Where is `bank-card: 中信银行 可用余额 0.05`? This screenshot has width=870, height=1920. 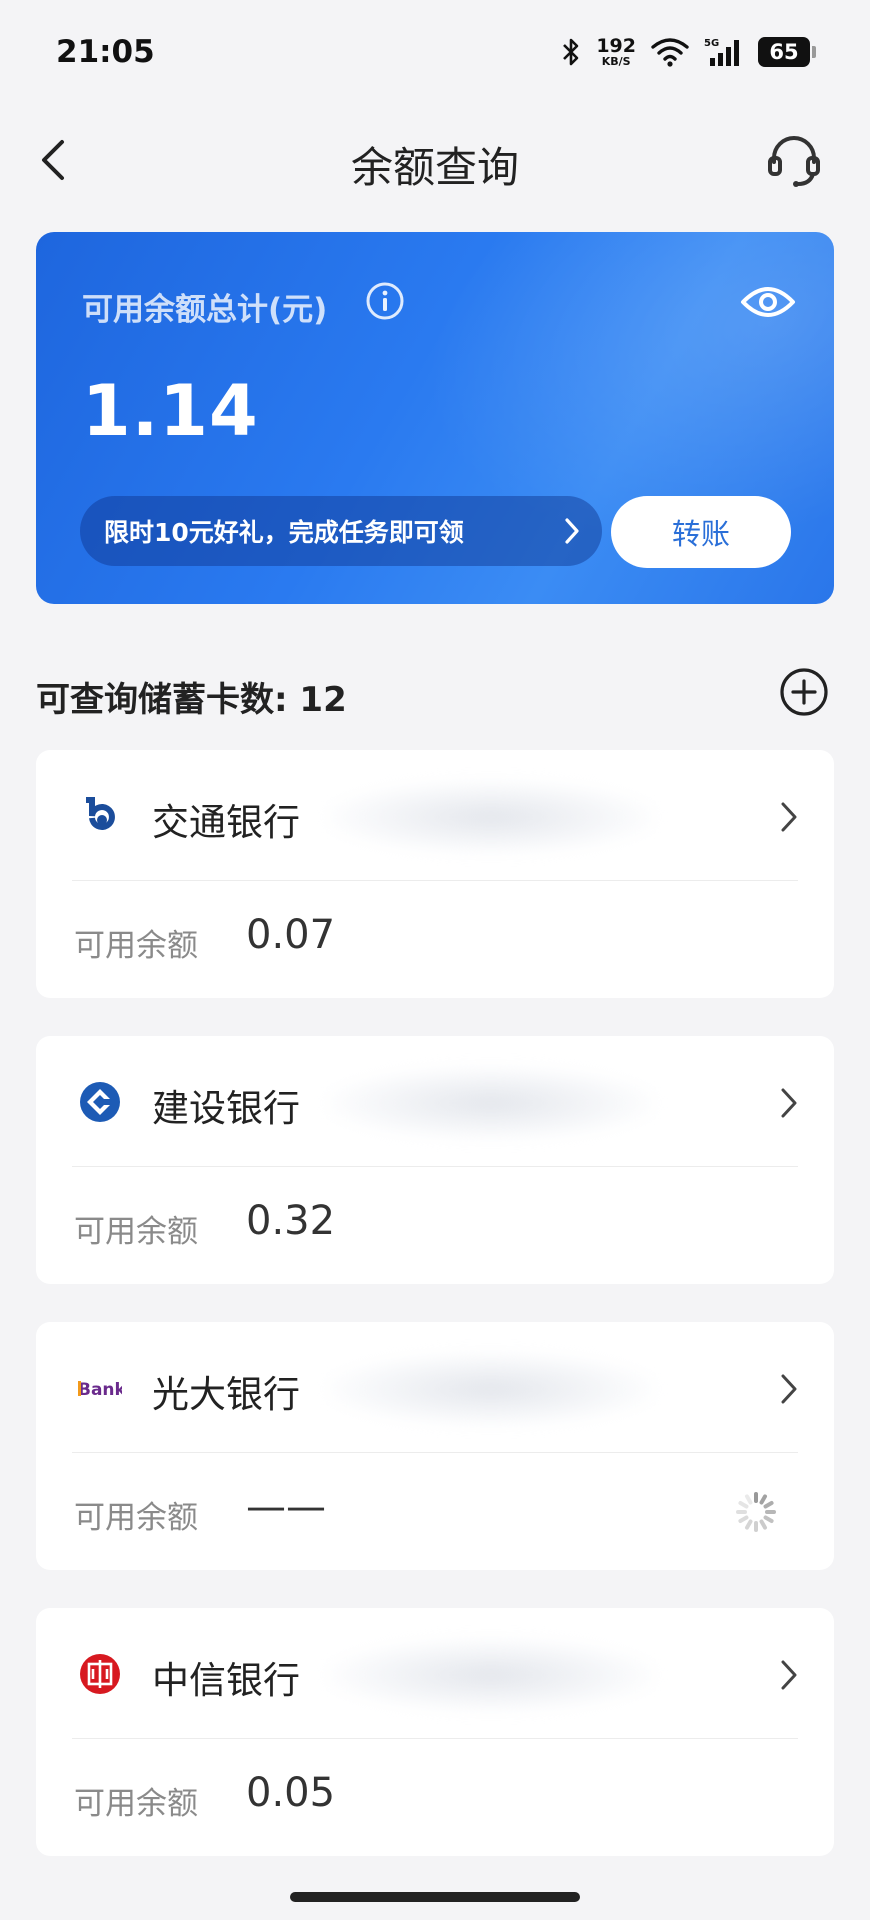
bank-card: 中信银行 可用余额 0.05 is located at coordinates (435, 1732).